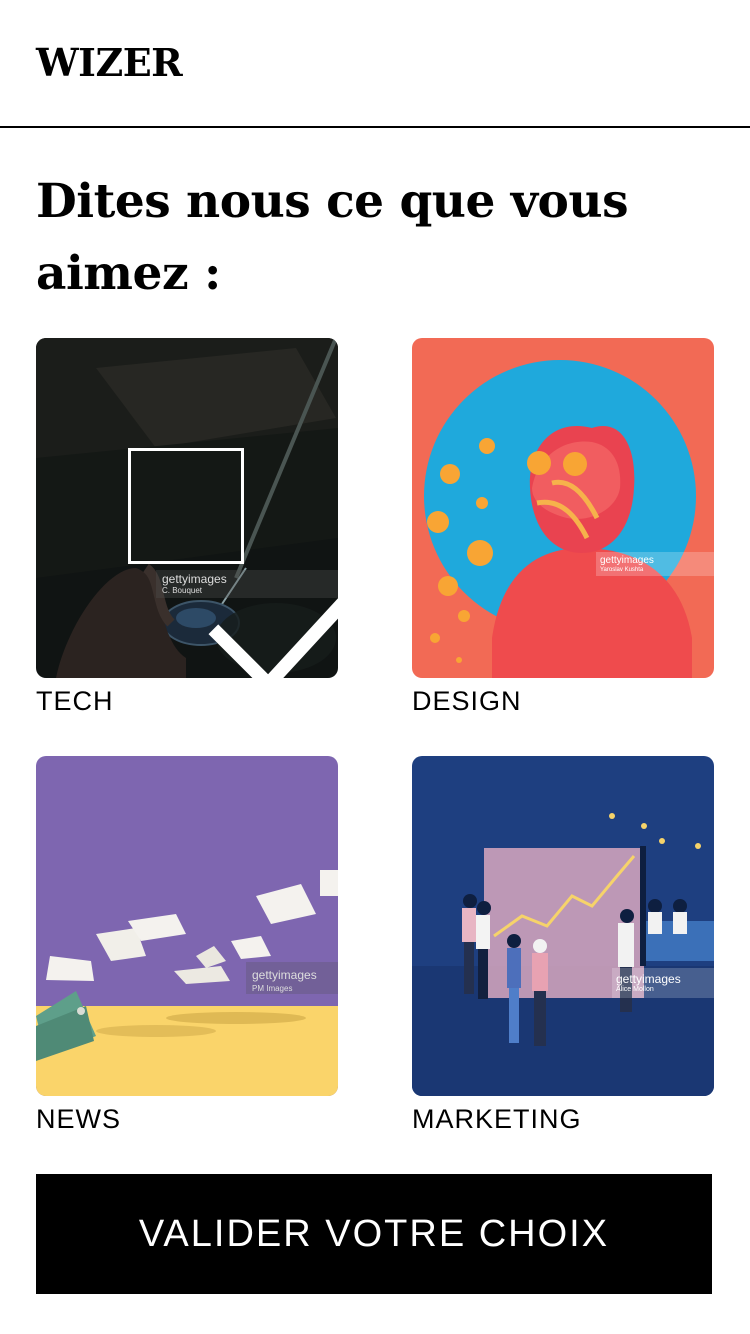 The width and height of the screenshot is (750, 1334). Describe the element at coordinates (75, 701) in the screenshot. I see `category-label-tech: TECH` at that location.